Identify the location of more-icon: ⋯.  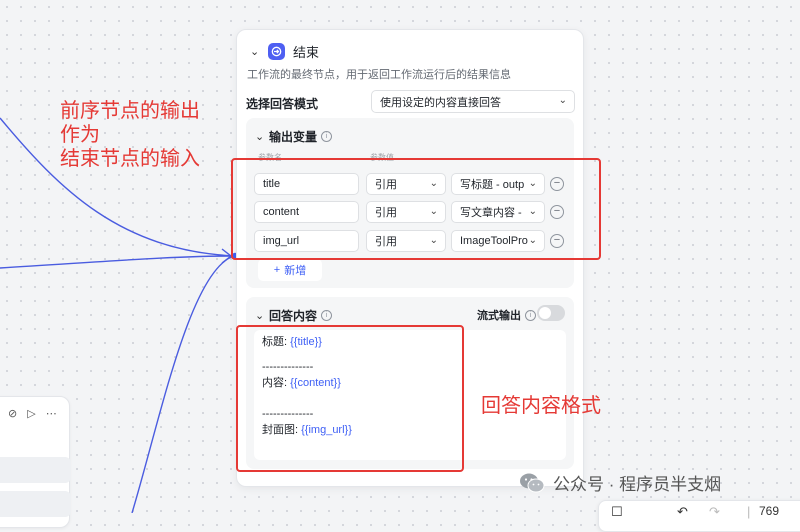
(51, 413).